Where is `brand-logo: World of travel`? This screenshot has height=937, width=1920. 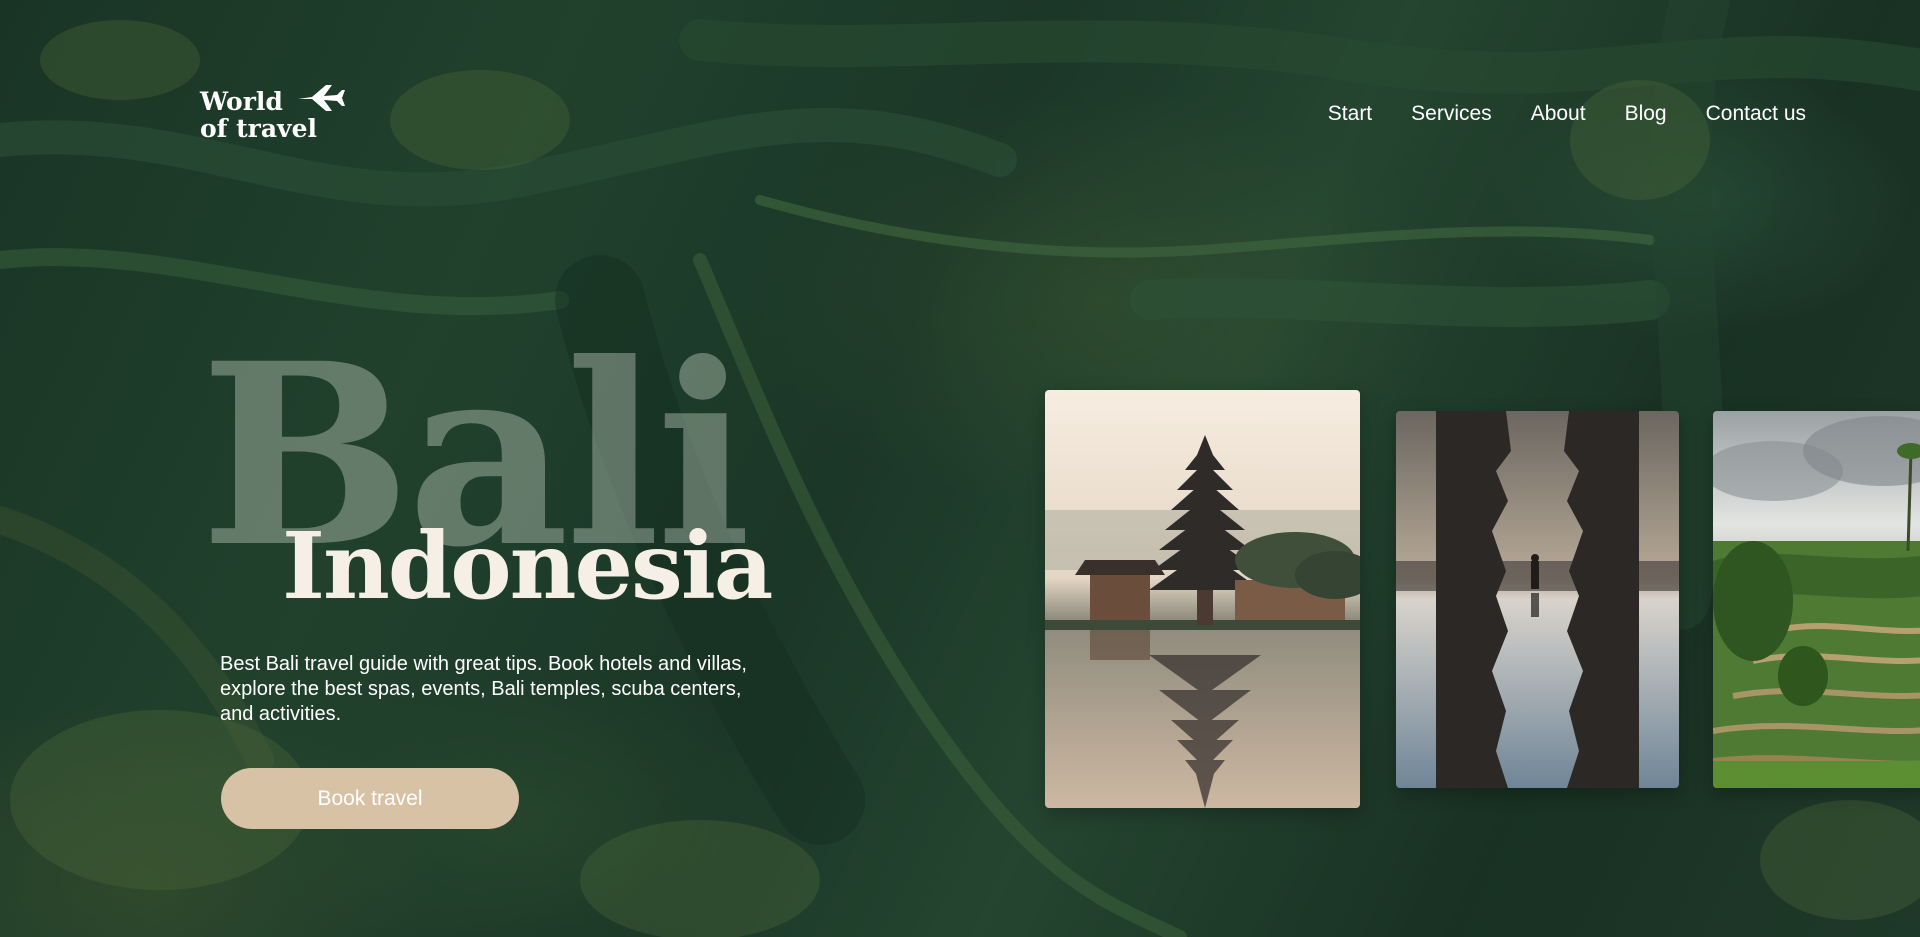
brand-logo: World of travel is located at coordinates (272, 114).